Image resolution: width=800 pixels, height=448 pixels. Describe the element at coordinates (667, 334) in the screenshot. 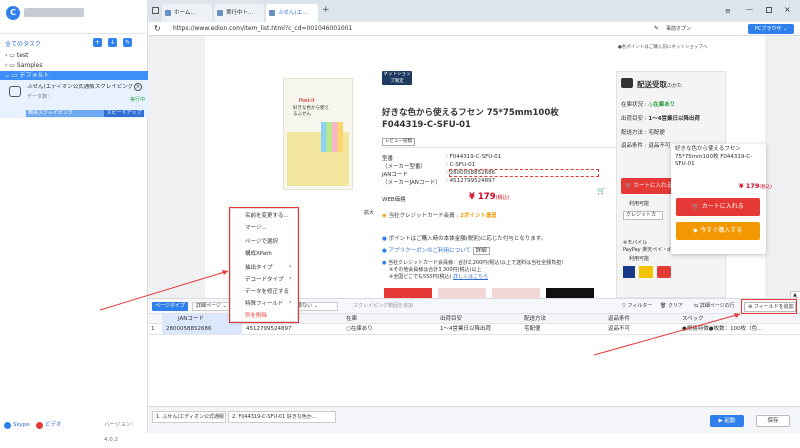

I see `arrow-to-add-field` at that location.